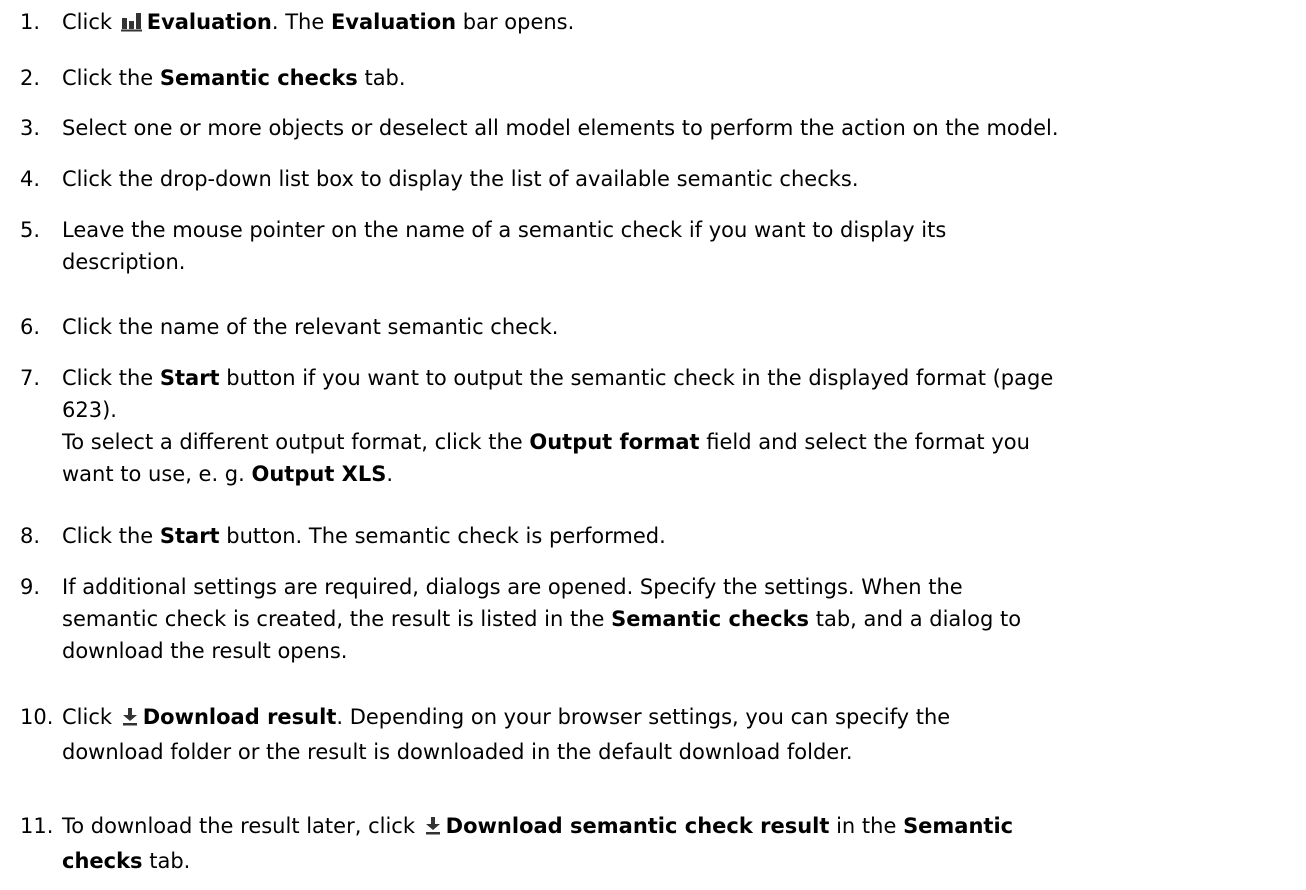 This screenshot has width=1306, height=890. What do you see at coordinates (442, 536) in the screenshot?
I see `text-segment: button. The semantic check is performed.` at bounding box center [442, 536].